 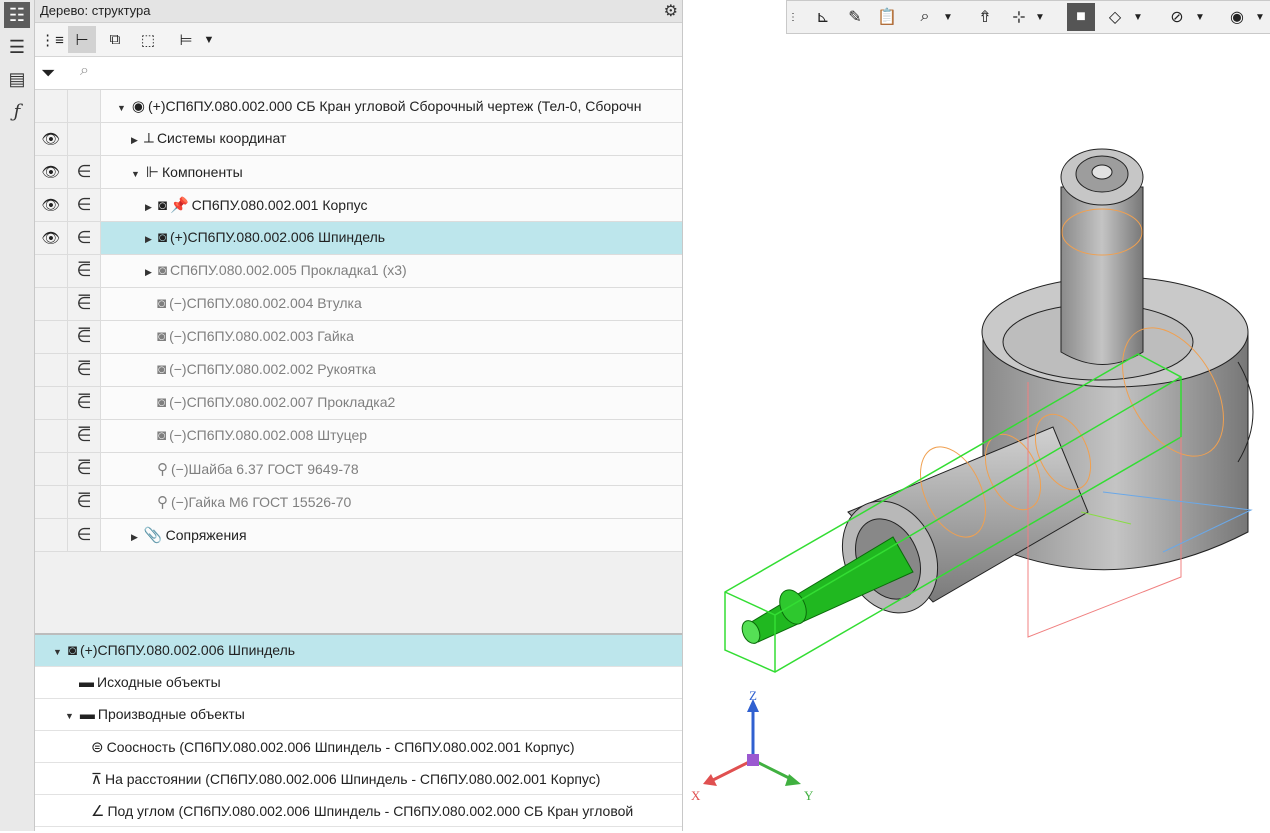 What do you see at coordinates (17, 111) in the screenshot?
I see `variables-fx-icon: ƒ` at bounding box center [17, 111].